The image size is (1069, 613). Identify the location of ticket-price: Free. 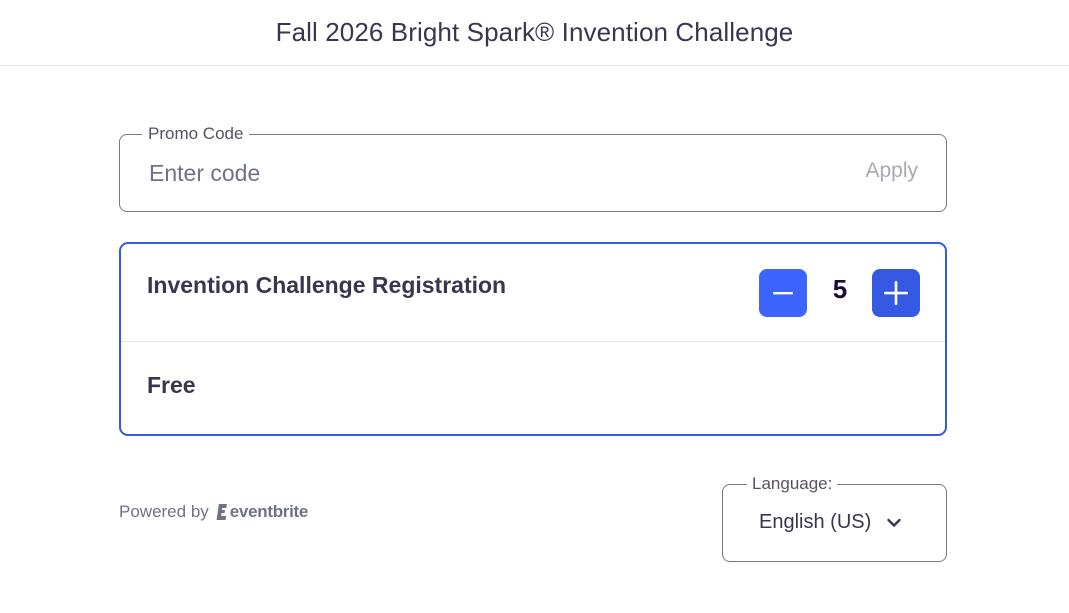
(171, 385).